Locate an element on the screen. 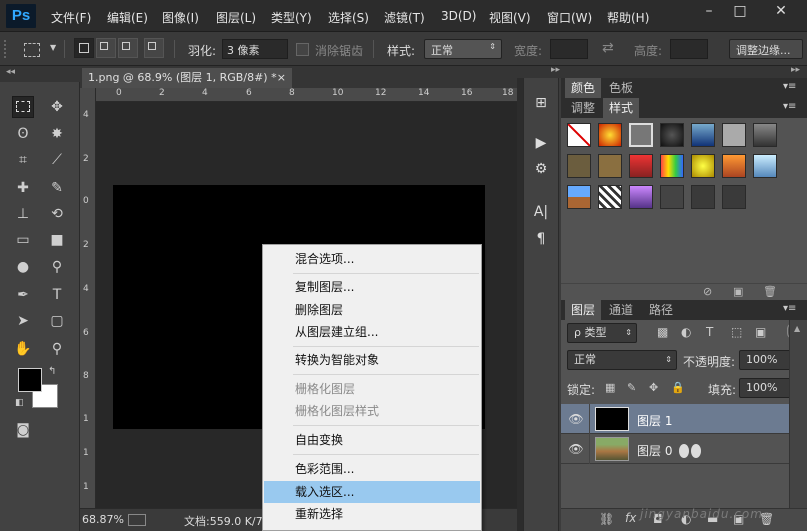 Image resolution: width=807 pixels, height=531 pixels. vertical-ruler: 4 2 0 2 4 6 8 1 1 1 is located at coordinates (88, 298).